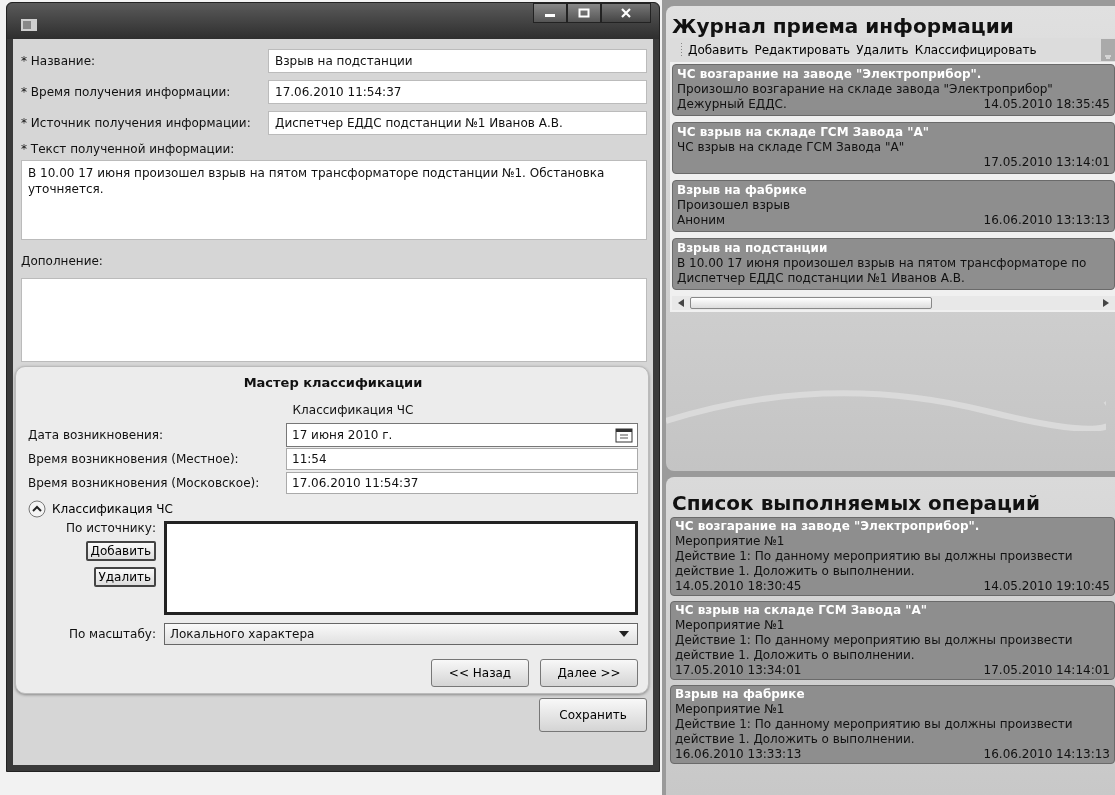 The height and width of the screenshot is (795, 1115). Describe the element at coordinates (334, 200) in the screenshot. I see `text-area: В 10.00 17 июня произошел взрыв на пятом трансформаторе подстанции №1. Обстановка уточняется.` at that location.